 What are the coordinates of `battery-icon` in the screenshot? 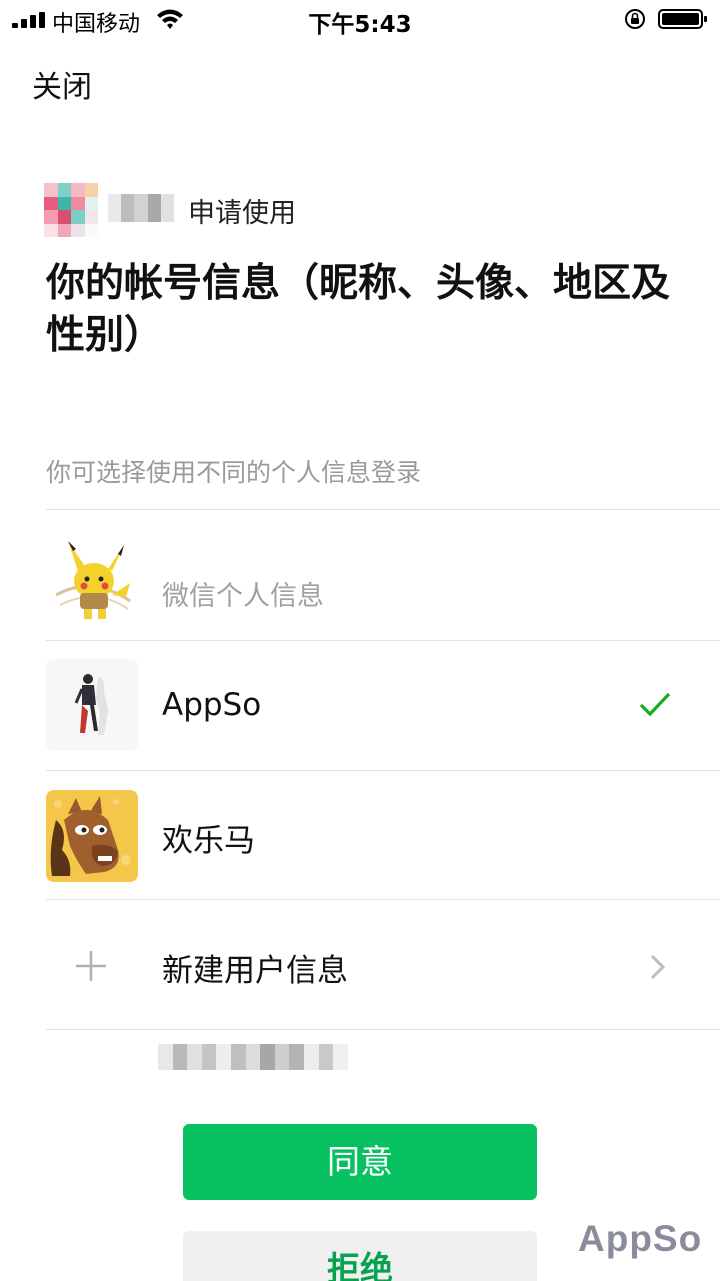 It's located at (682, 19).